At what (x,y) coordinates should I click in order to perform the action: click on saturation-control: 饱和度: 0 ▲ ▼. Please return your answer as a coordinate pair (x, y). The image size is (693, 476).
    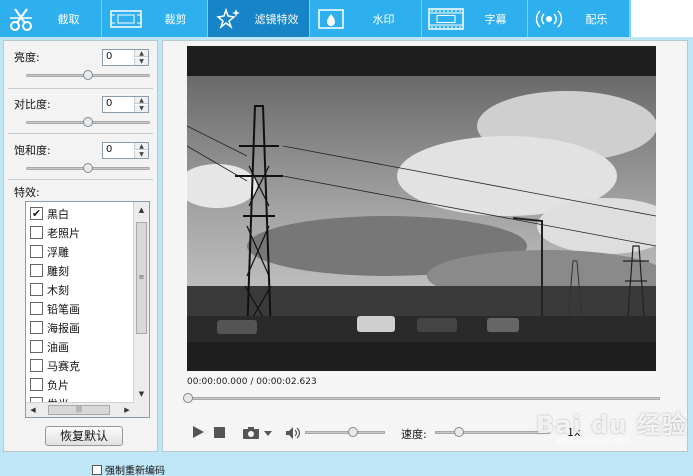
    Looking at the image, I should click on (80, 157).